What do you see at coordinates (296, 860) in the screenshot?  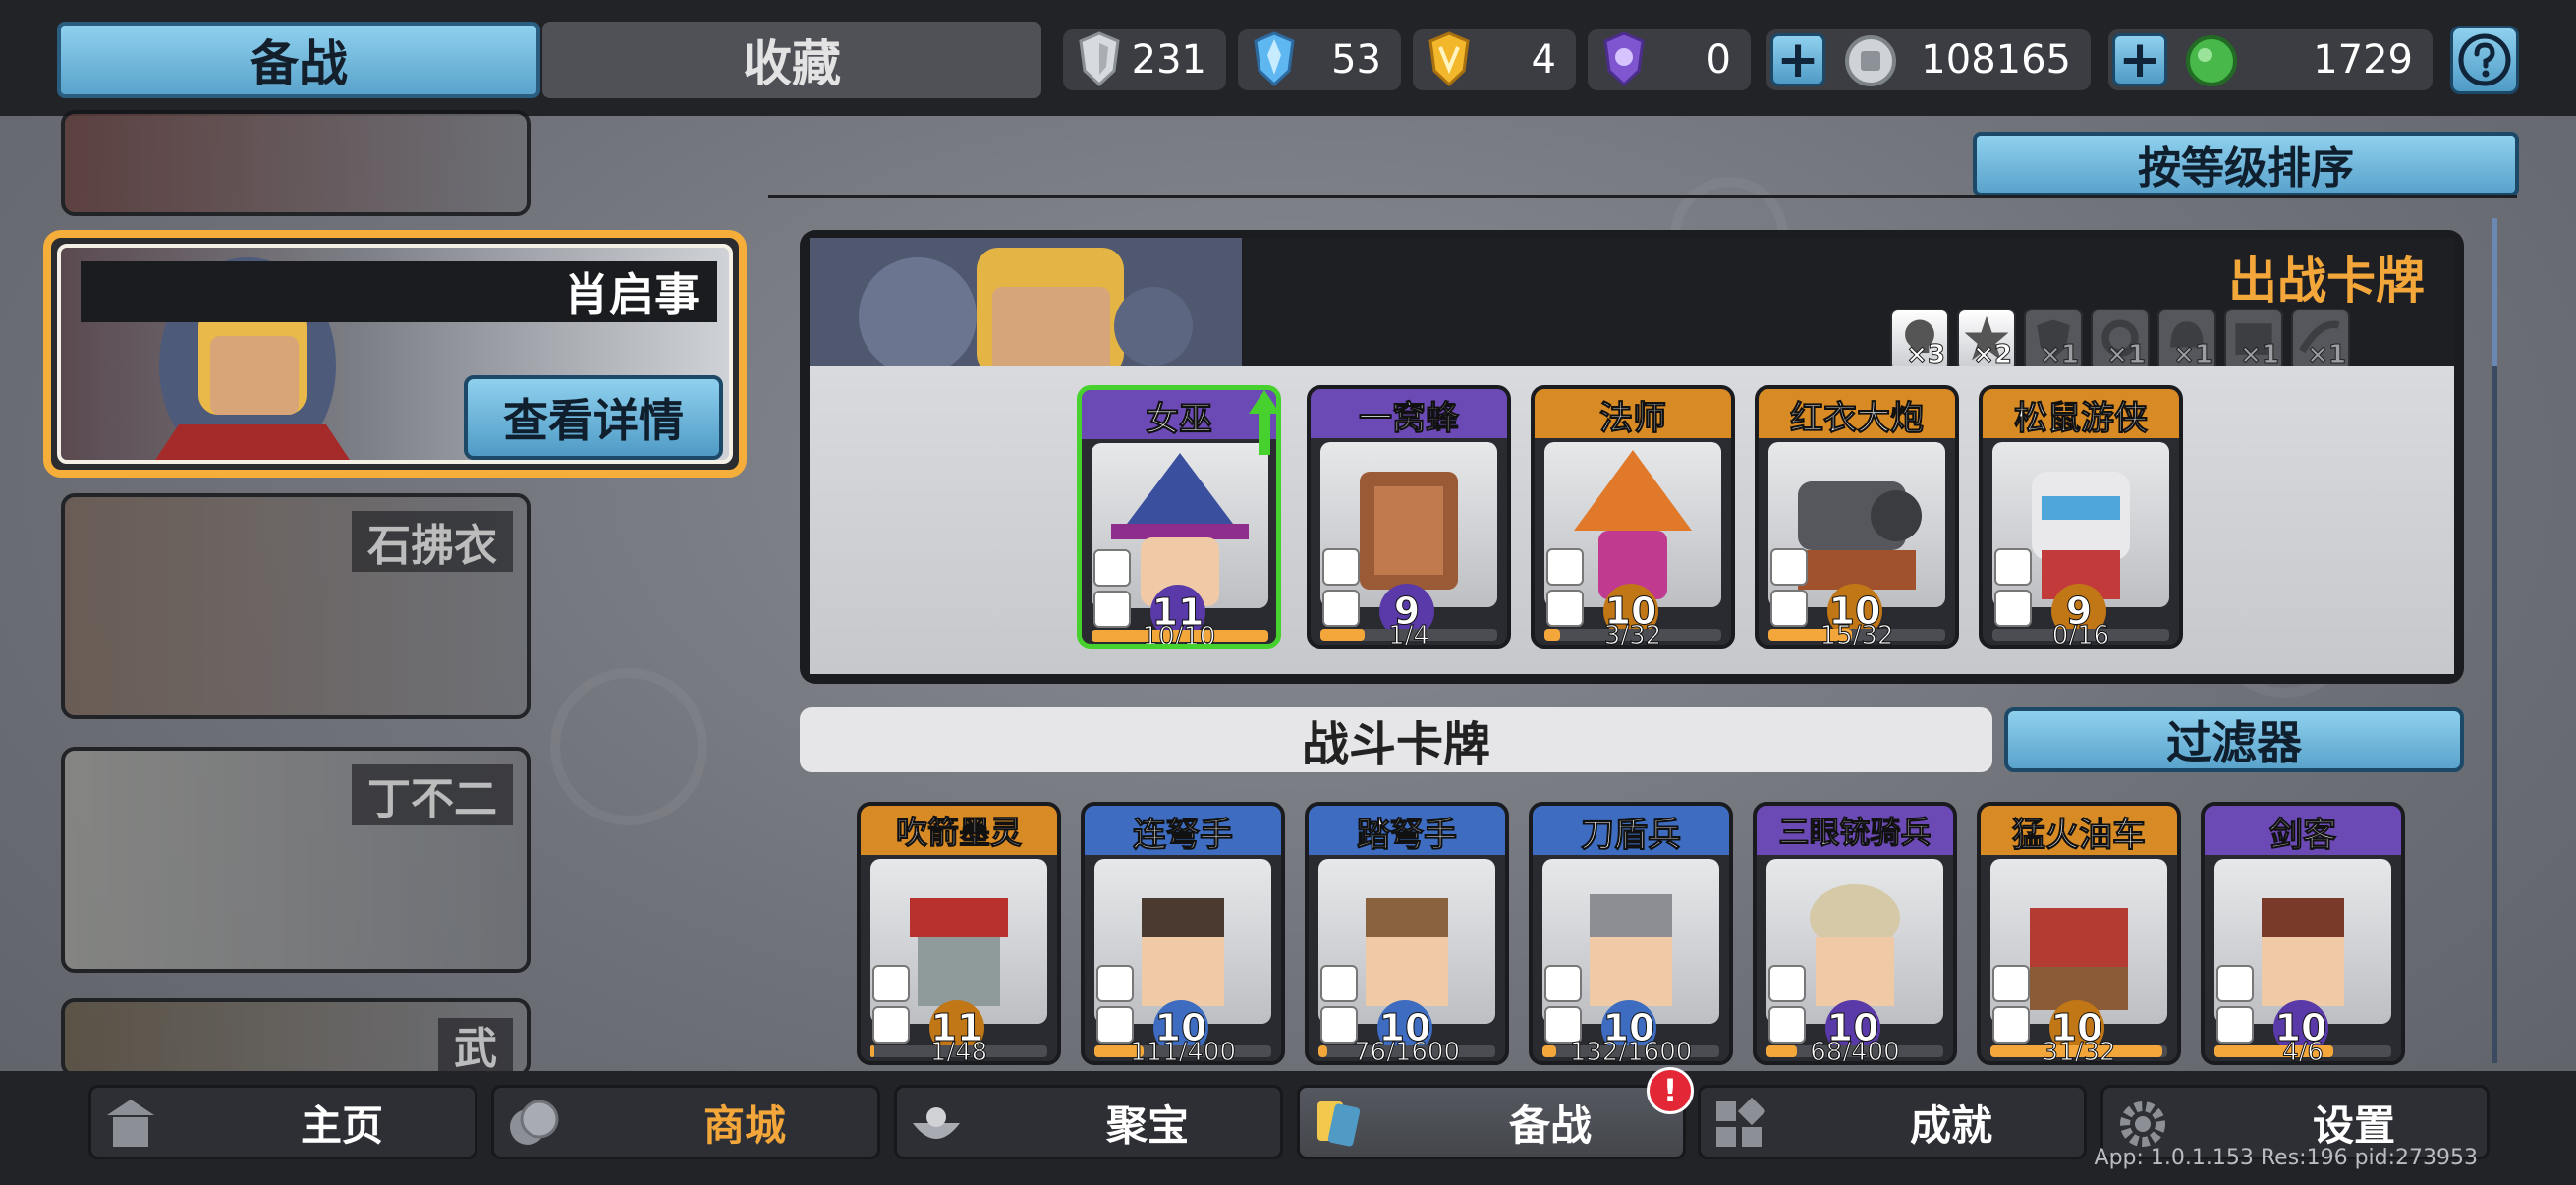 I see `hero-card: 丁不二` at bounding box center [296, 860].